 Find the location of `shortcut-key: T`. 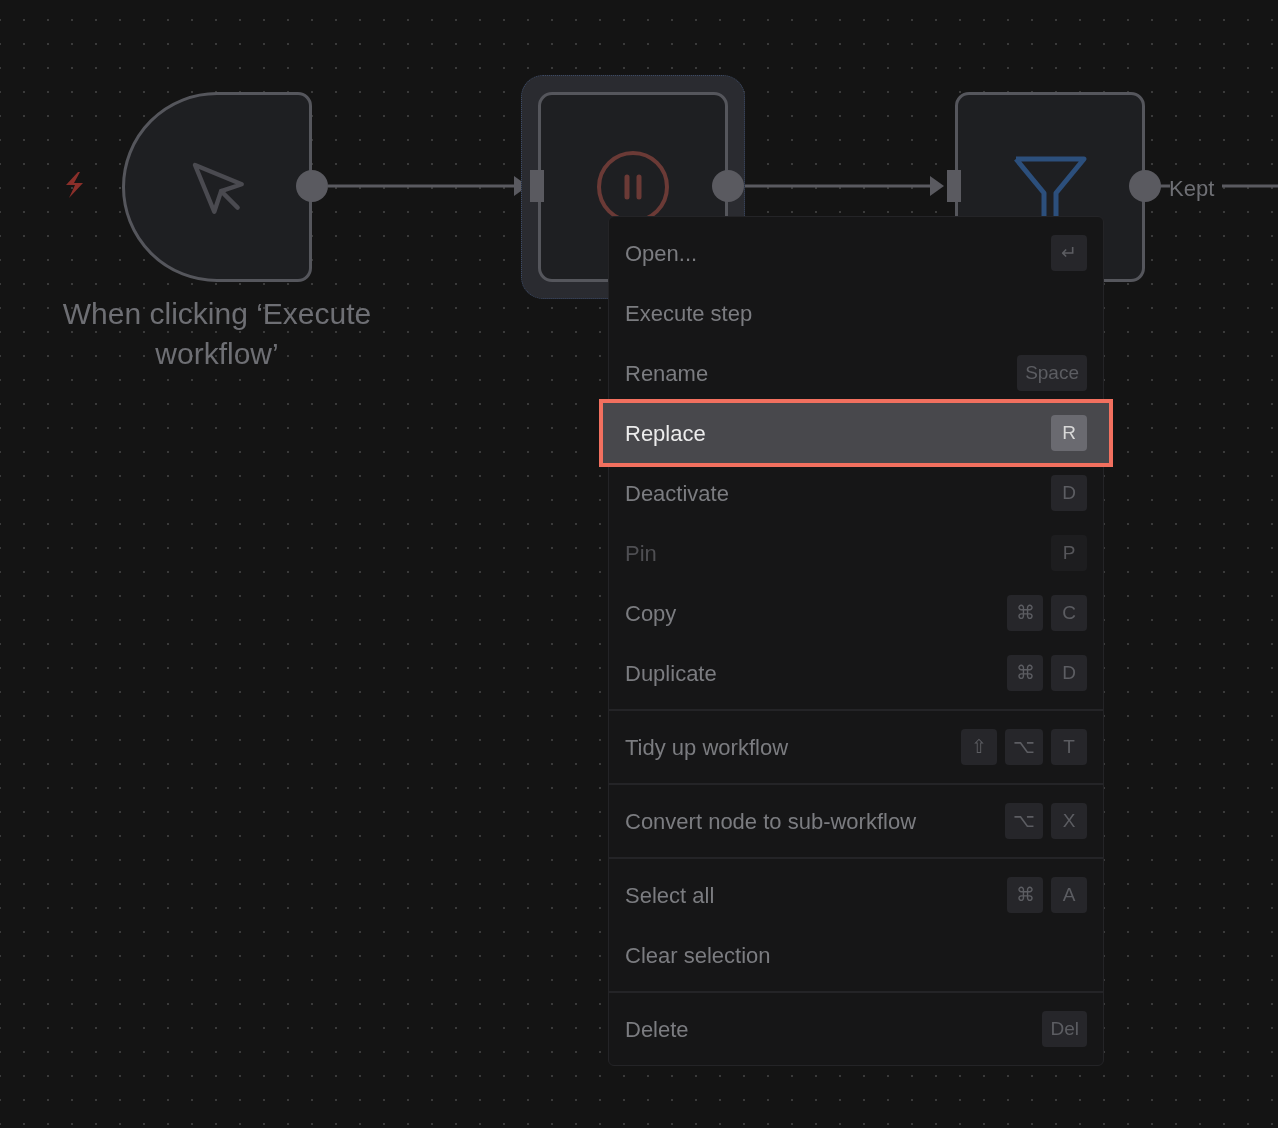

shortcut-key: T is located at coordinates (1069, 747).